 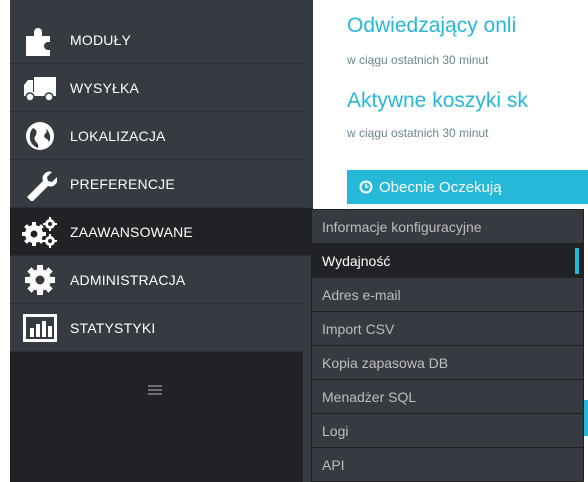 I want to click on submenu-item-label: Menadżer SQL, so click(x=369, y=396).